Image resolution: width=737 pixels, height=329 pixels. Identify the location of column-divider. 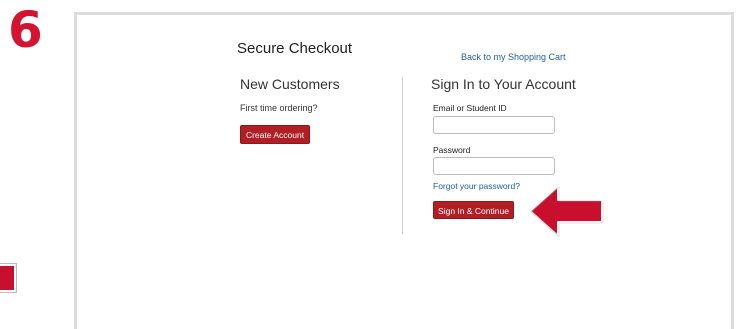
(402, 155).